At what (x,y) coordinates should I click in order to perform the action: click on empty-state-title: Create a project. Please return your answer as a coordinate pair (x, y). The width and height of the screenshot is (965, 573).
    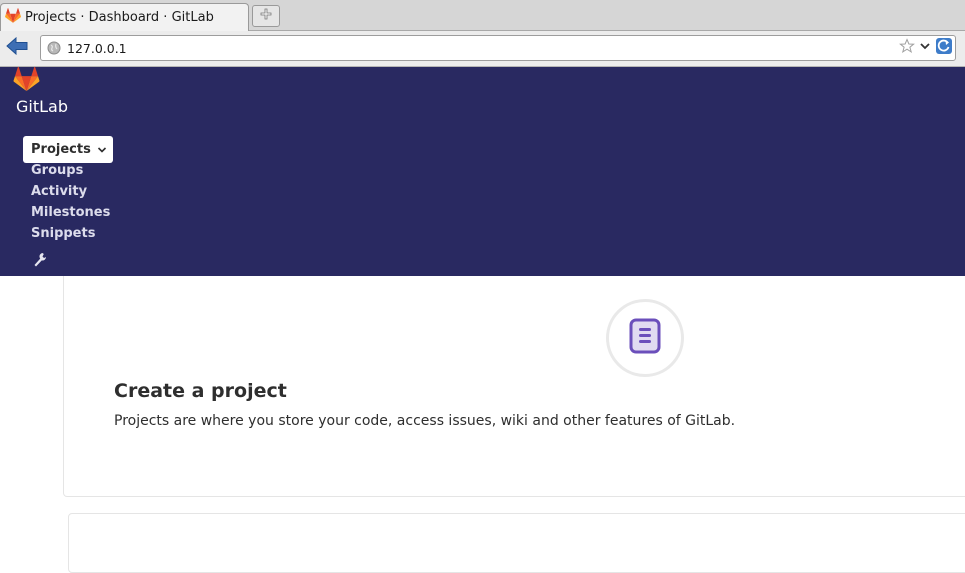
    Looking at the image, I should click on (200, 391).